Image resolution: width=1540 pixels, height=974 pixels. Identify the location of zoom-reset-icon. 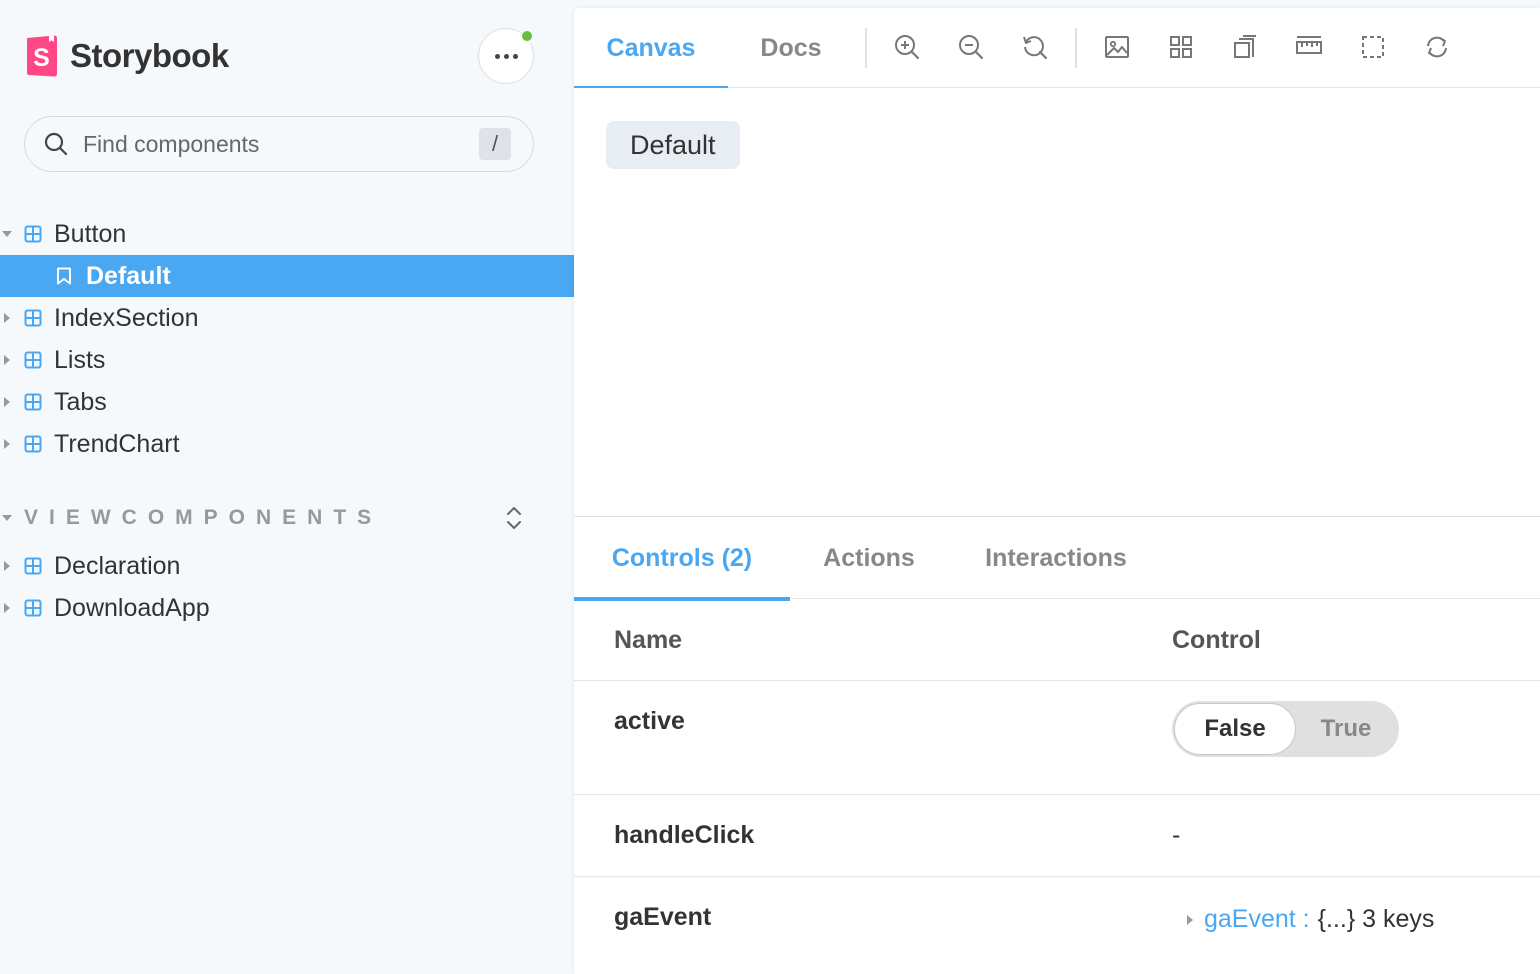
(1035, 48).